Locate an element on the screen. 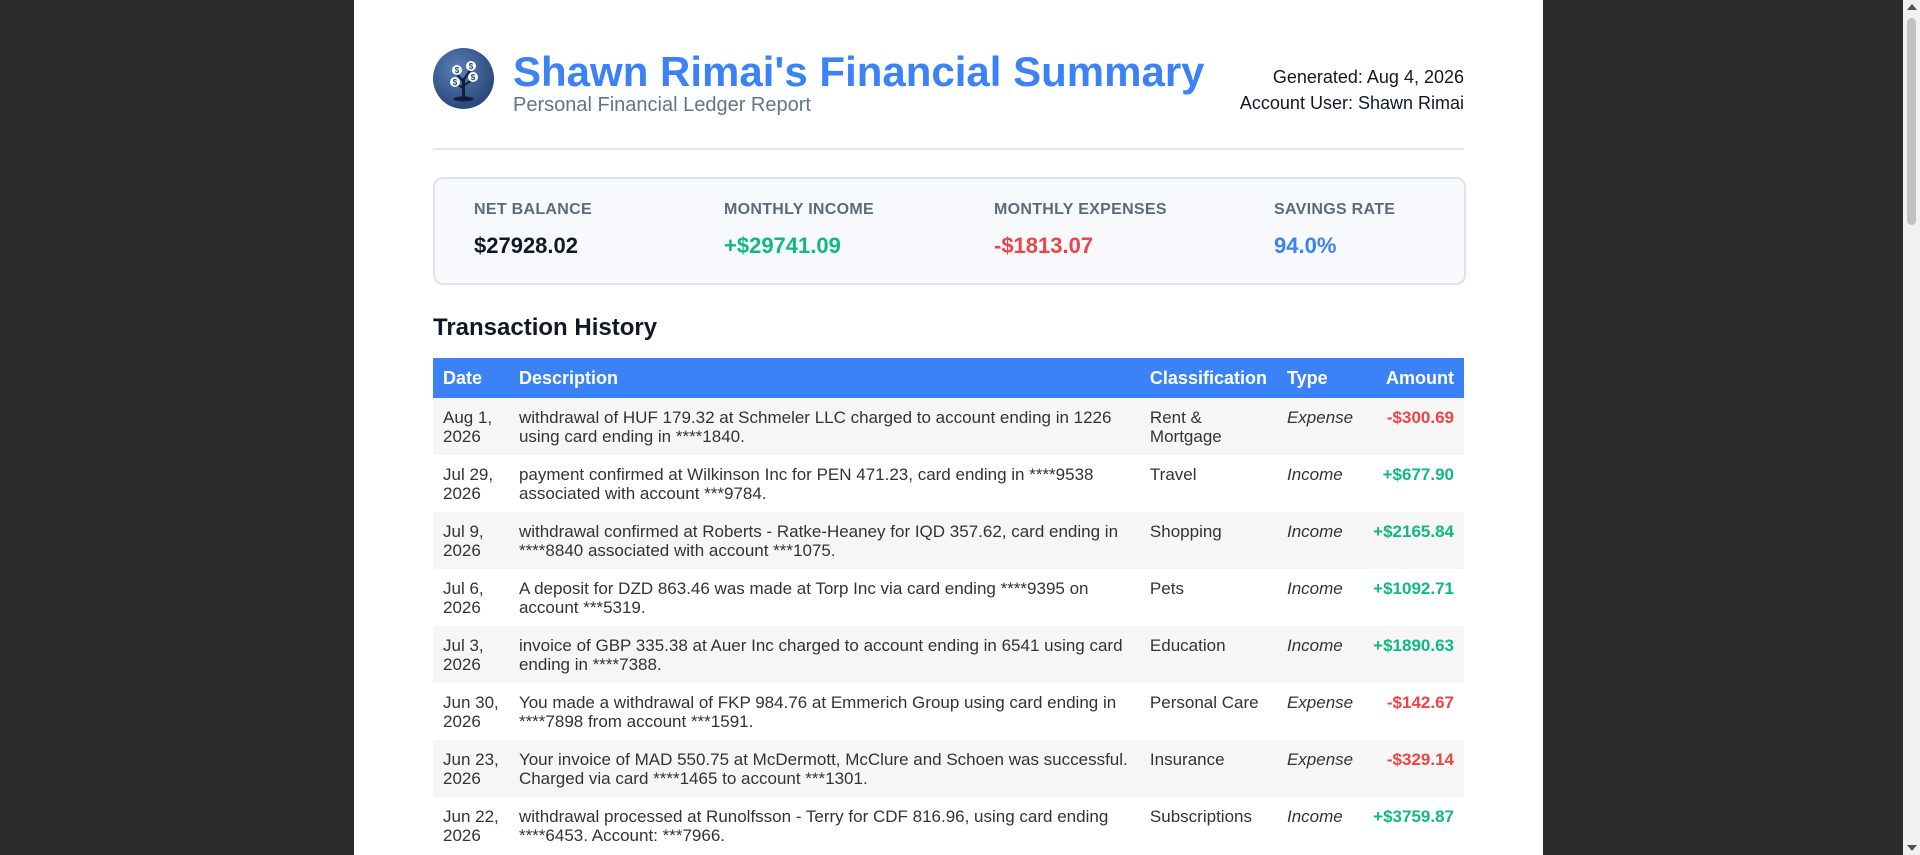  scroll-up-arrow-icon is located at coordinates (1912, 7).